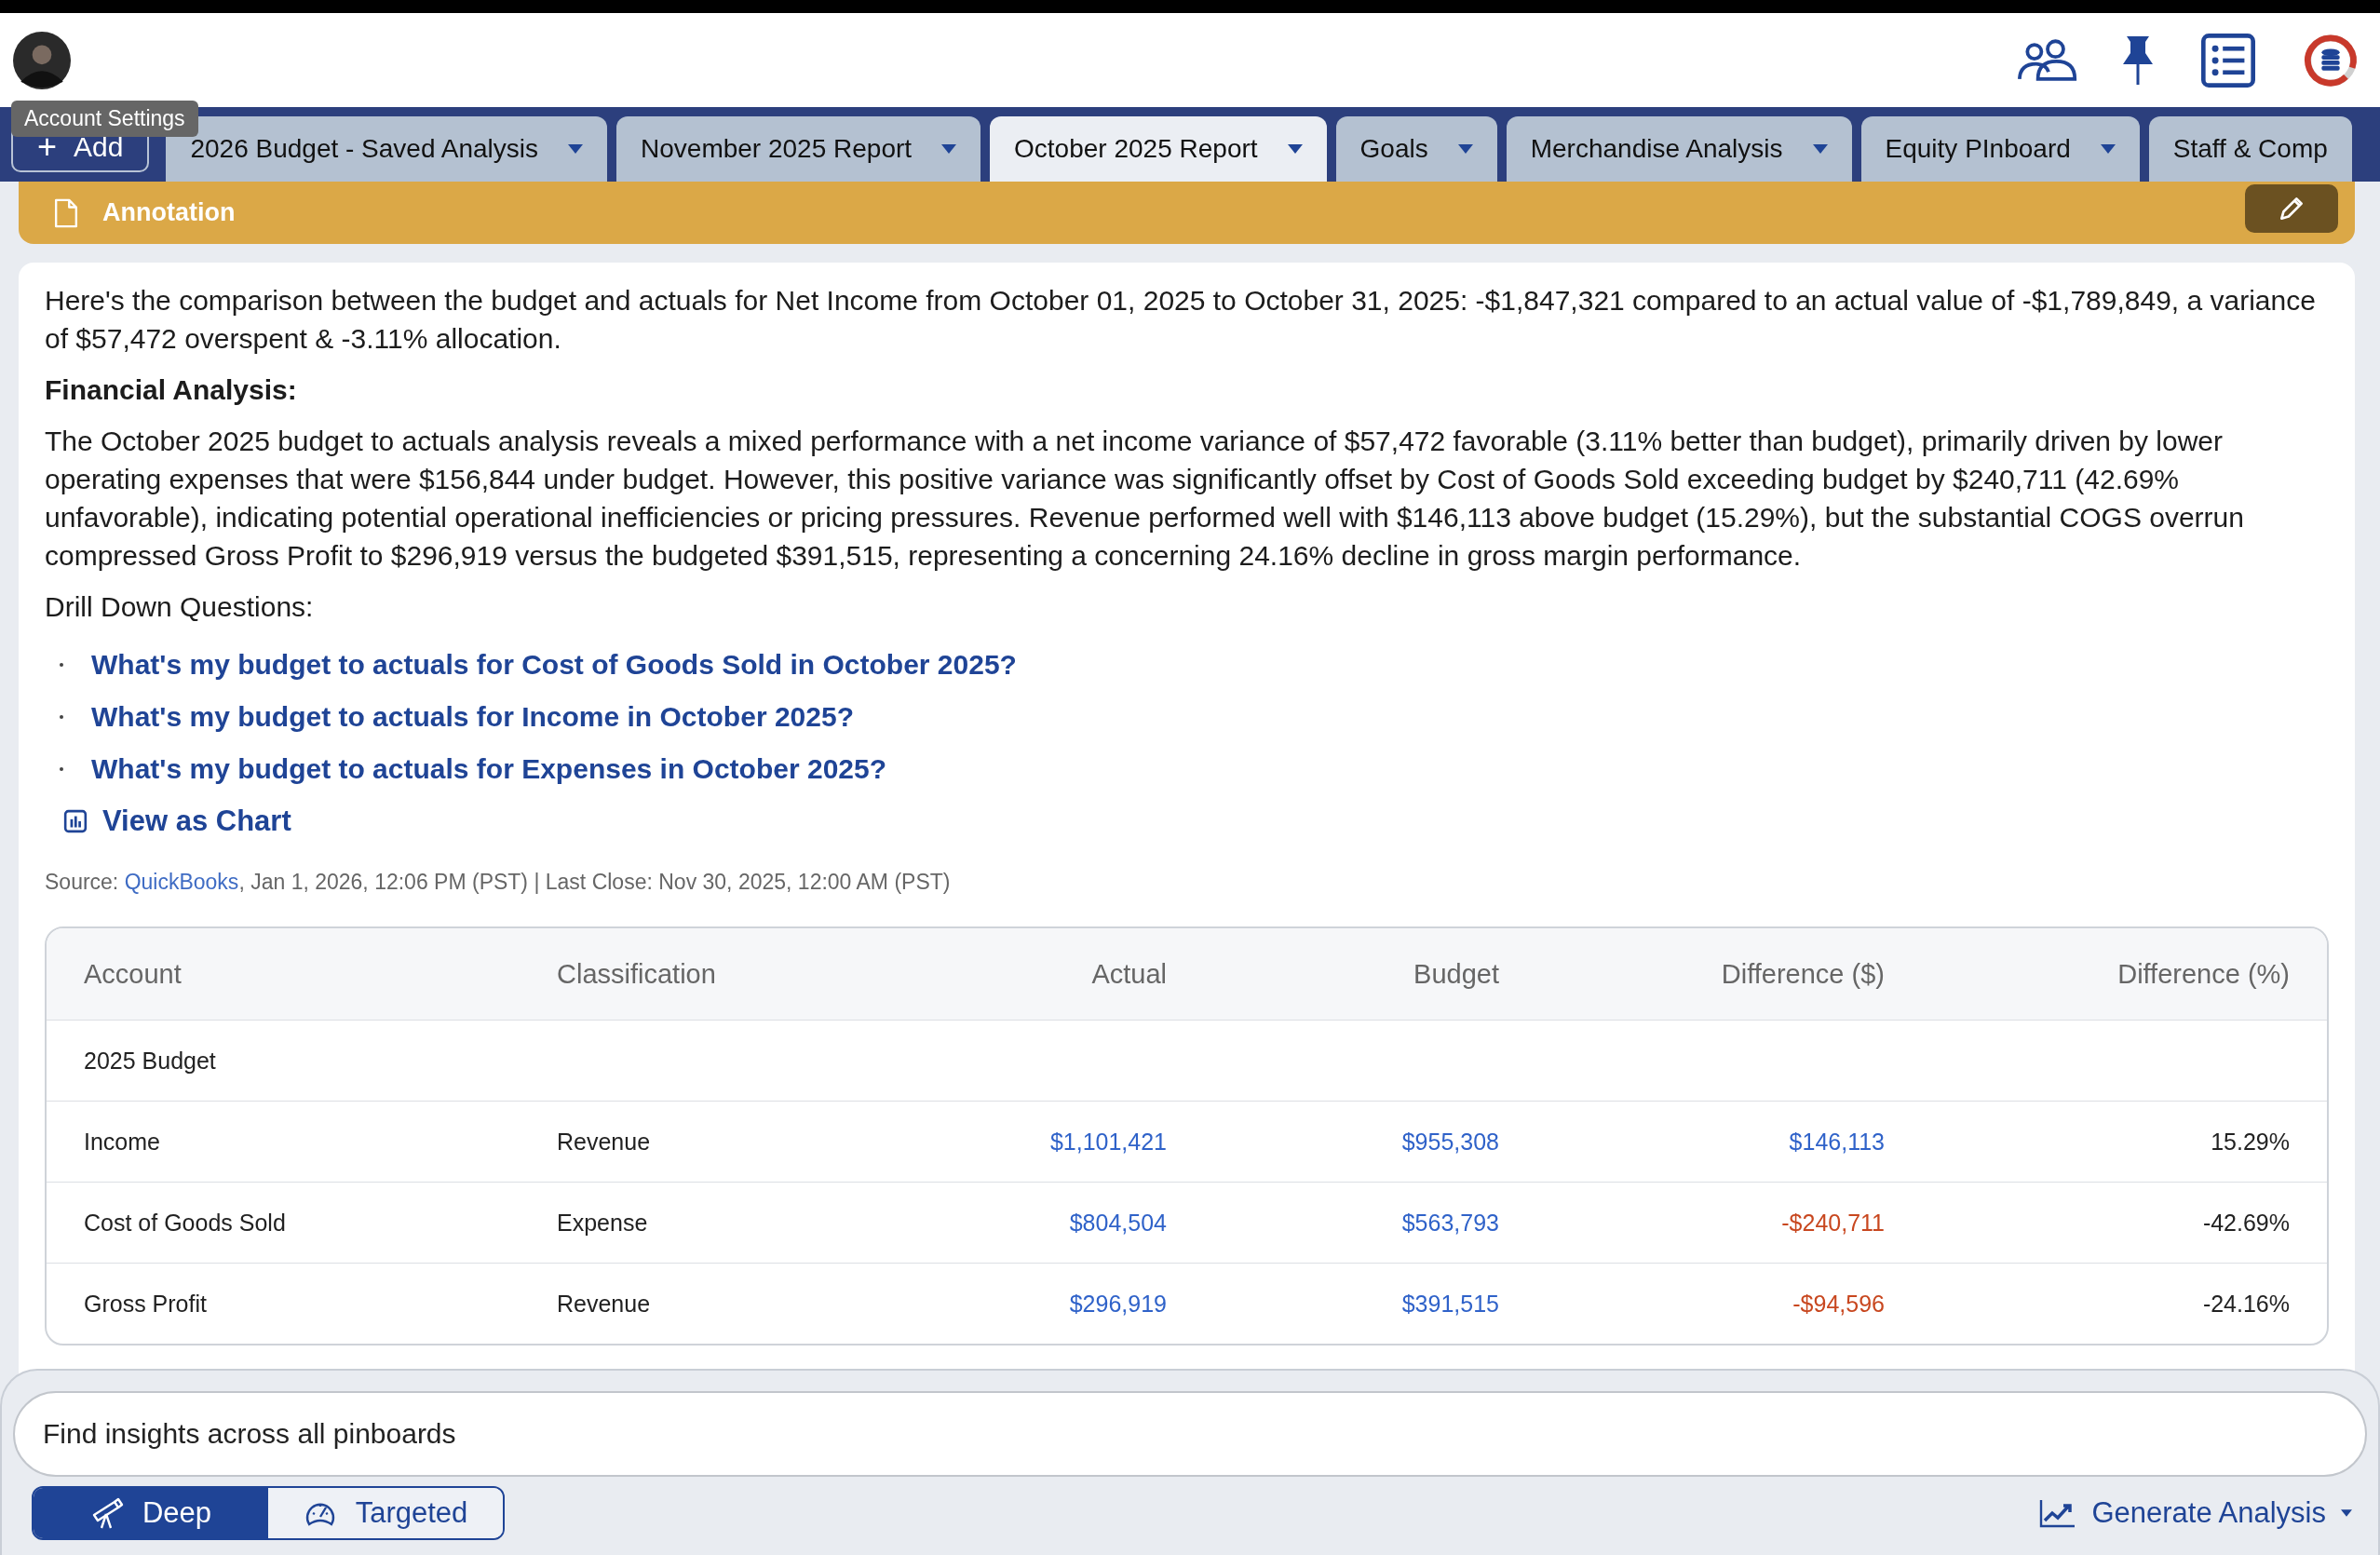  What do you see at coordinates (1181, 320) in the screenshot?
I see `summary-text: Here's the comparison between the budget and actuals for Net Income from October 01, 2025 to October 31, 2025: -$1,847,321 compared to an actual value of -$1,789,849, a variance of $57,472 overspent & -3.11% allocation.` at bounding box center [1181, 320].